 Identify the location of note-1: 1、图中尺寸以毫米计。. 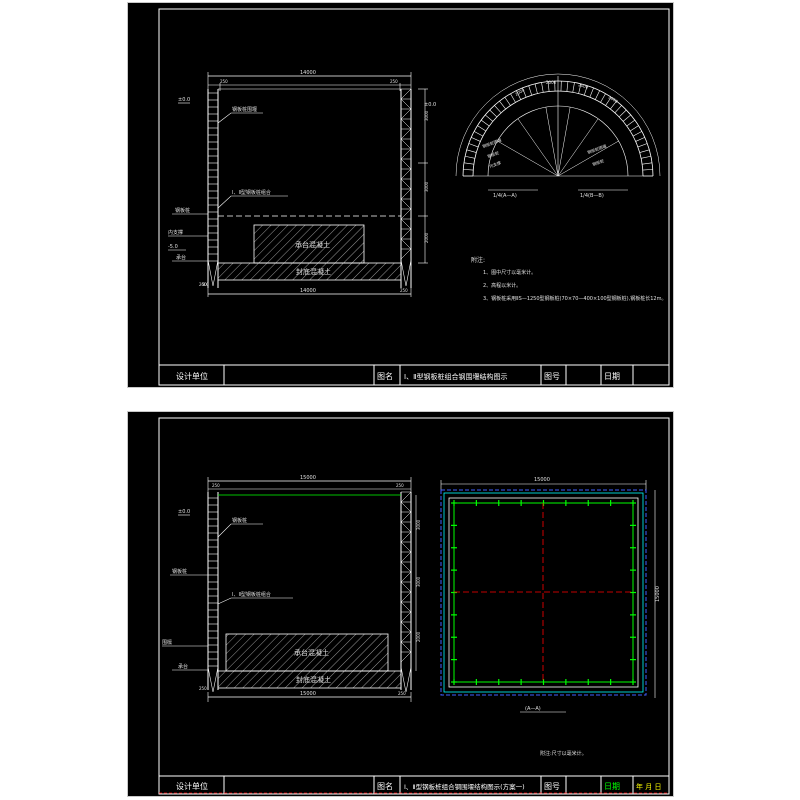
(509, 272).